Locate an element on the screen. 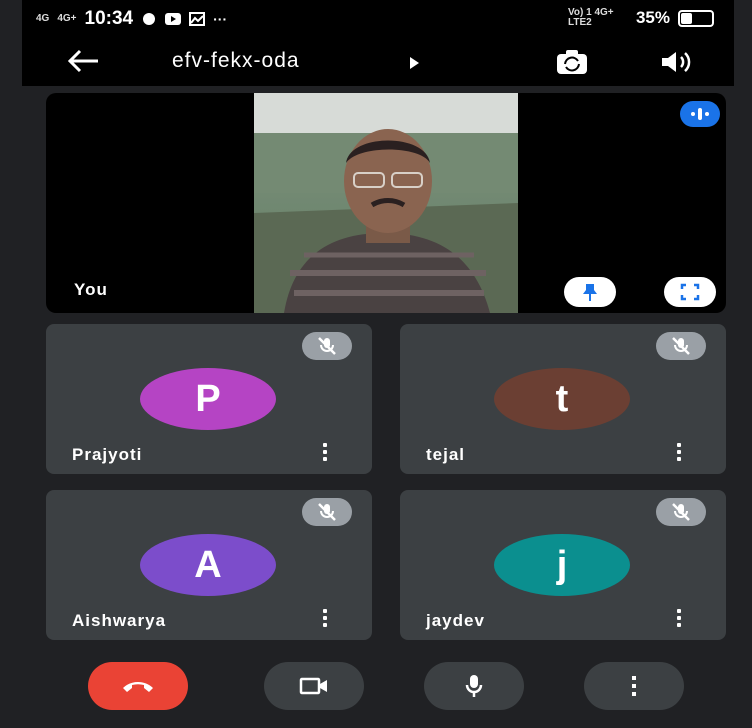 This screenshot has width=752, height=728. meeting-top-bar: efv-fekx-oda is located at coordinates (378, 61).